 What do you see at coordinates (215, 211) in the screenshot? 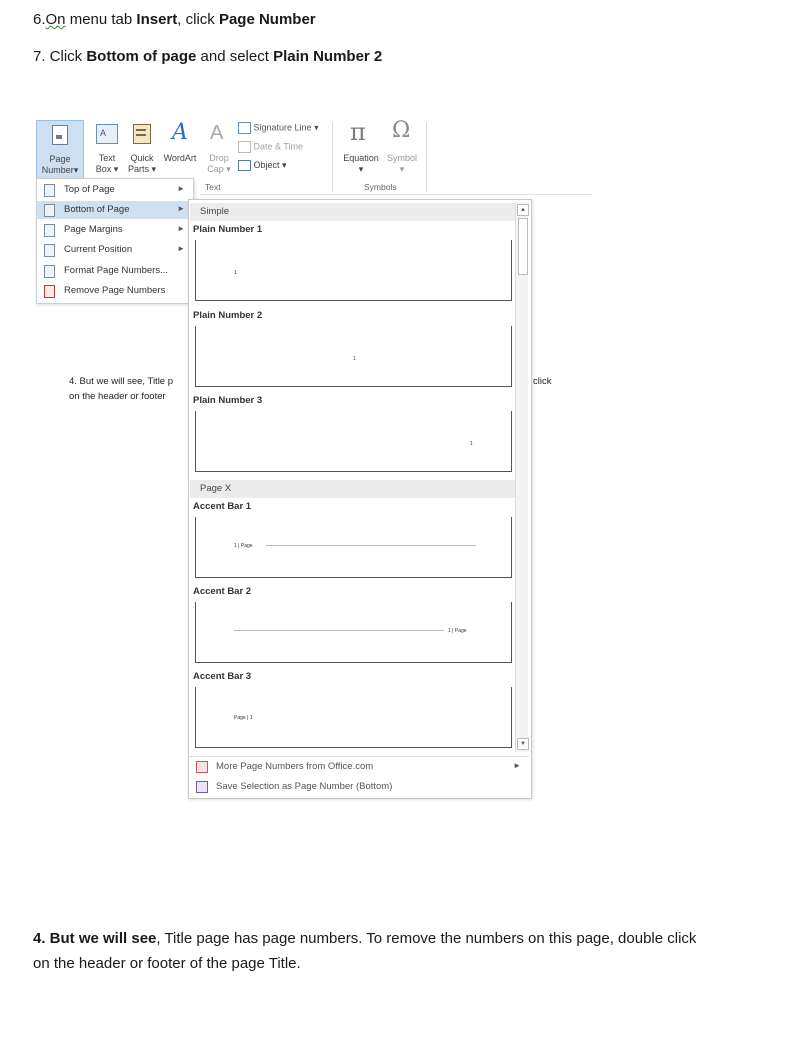
I see `section-header-label: Simple` at bounding box center [215, 211].